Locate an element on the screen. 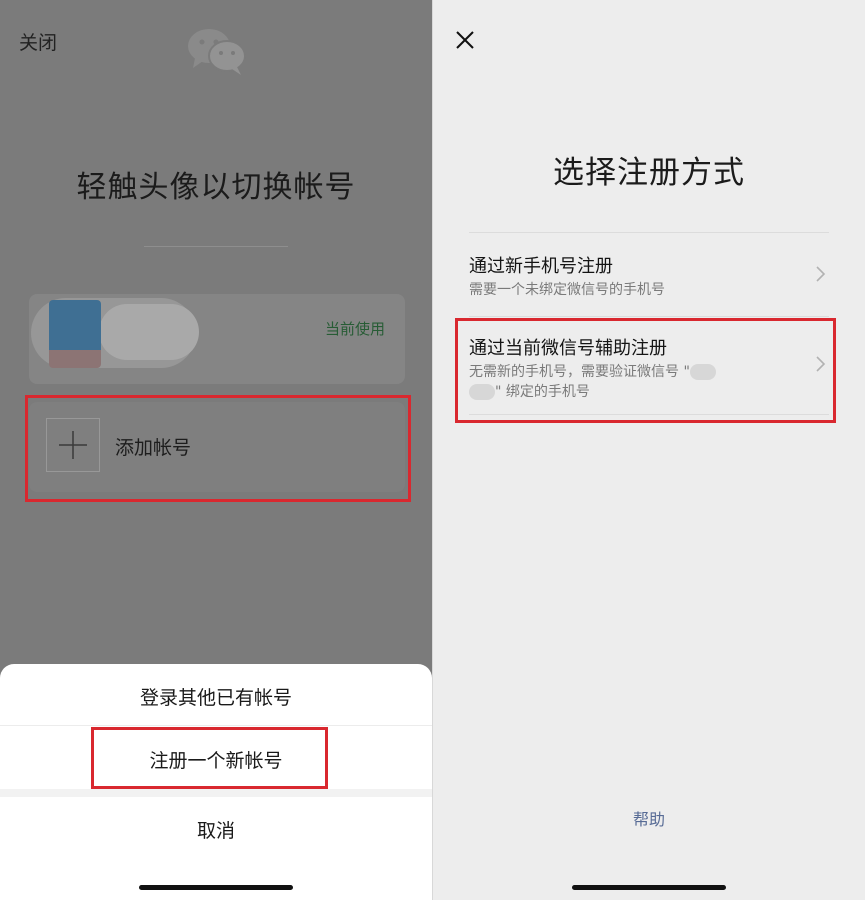 The image size is (865, 900). close-button: 关闭 is located at coordinates (38, 41).